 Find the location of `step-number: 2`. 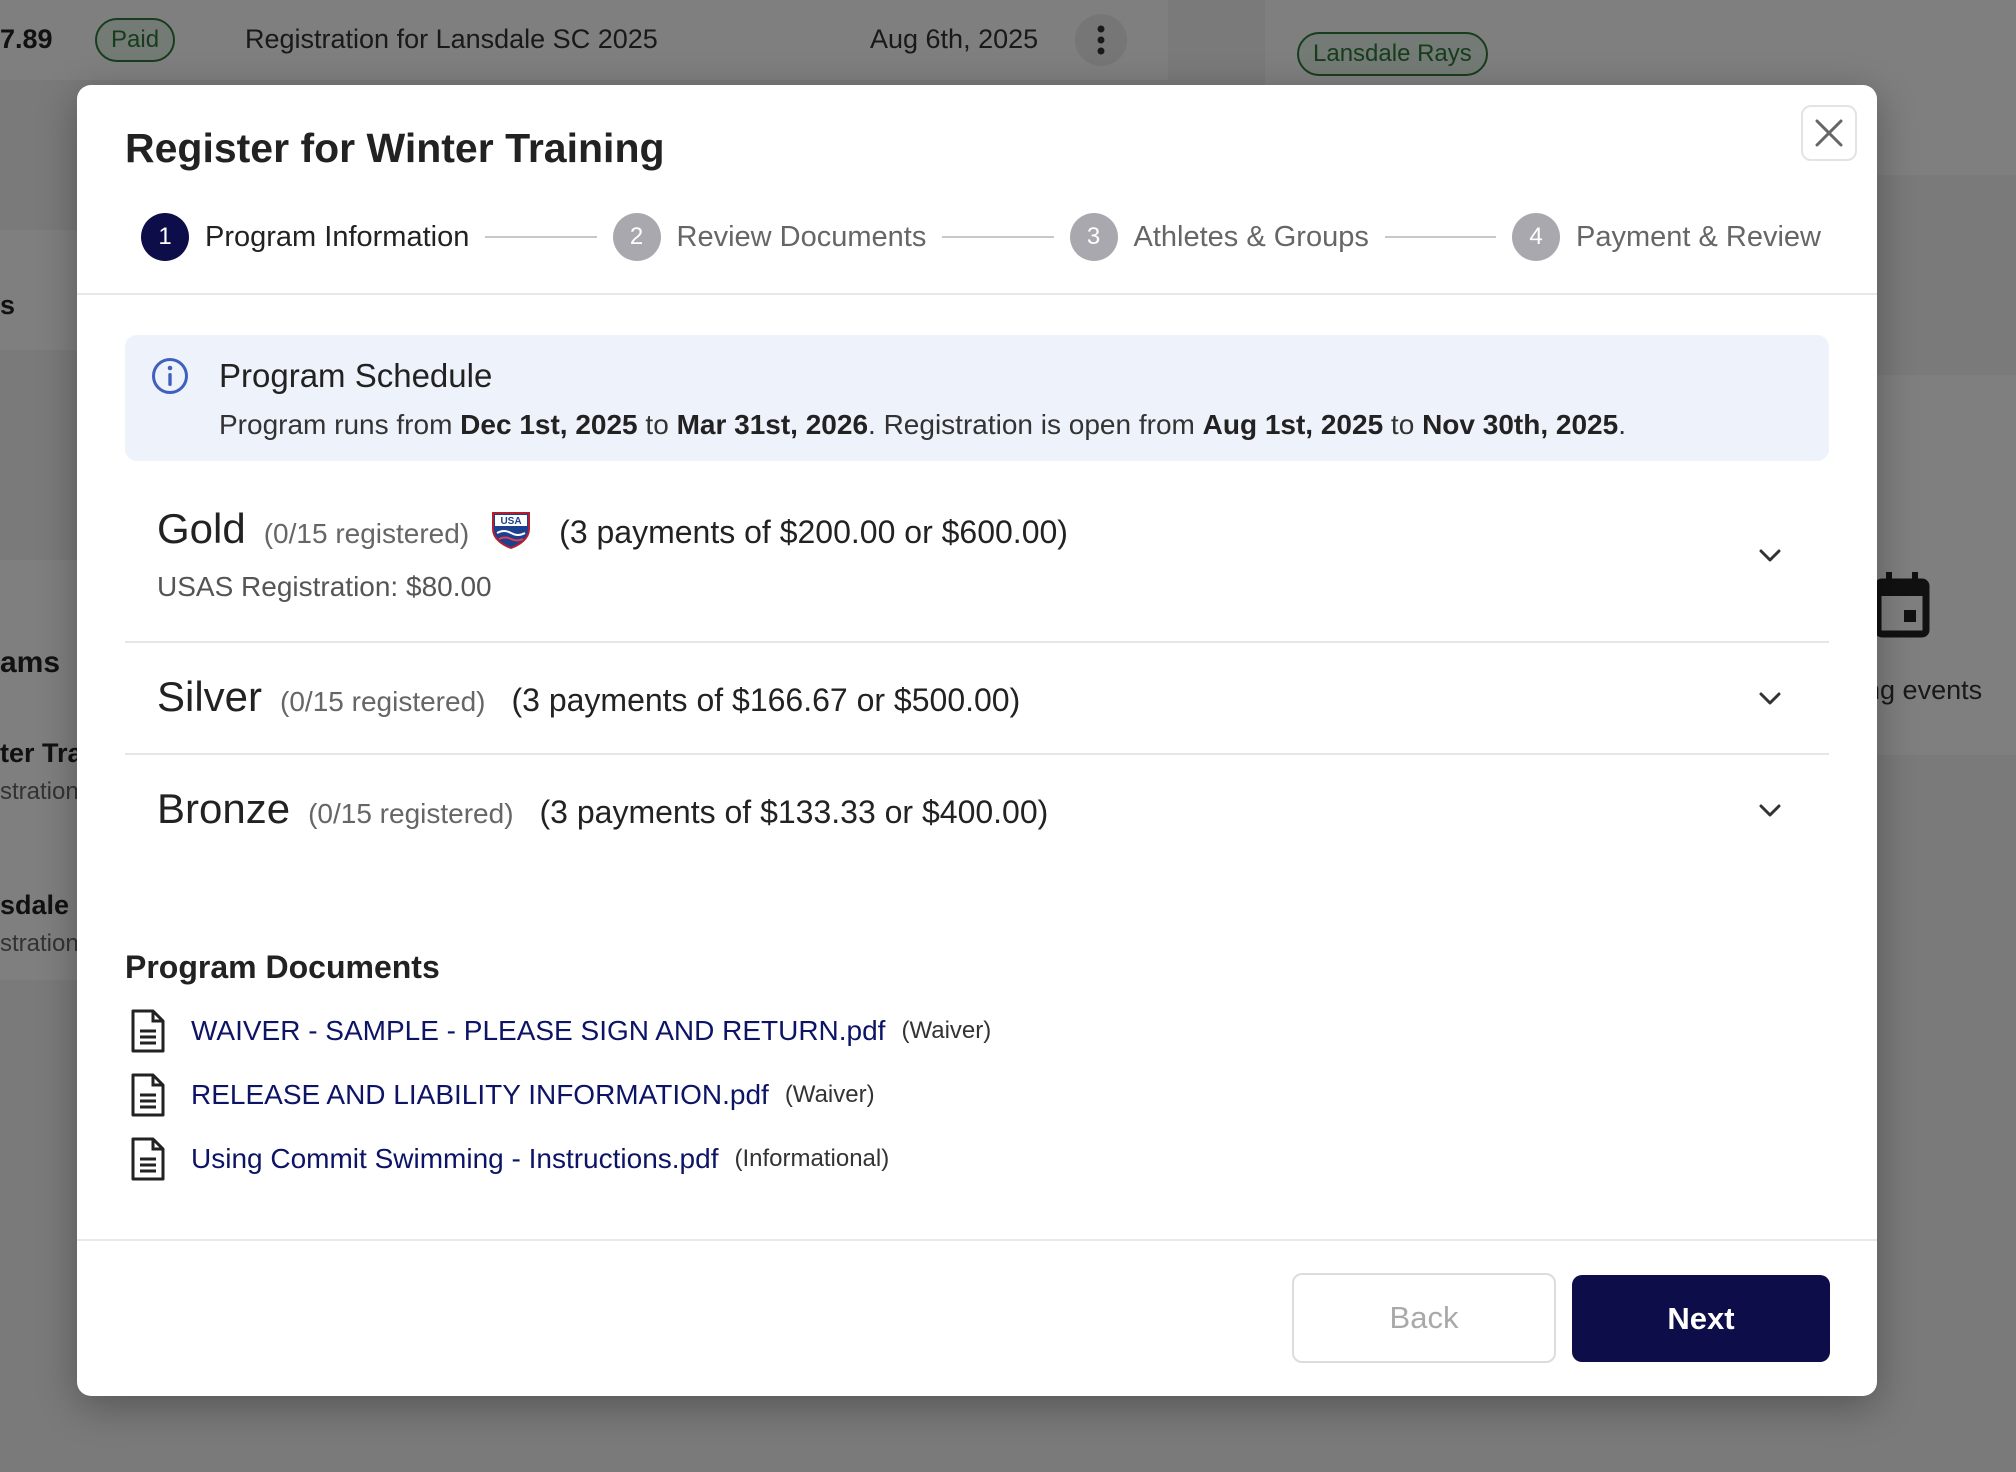

step-number: 2 is located at coordinates (636, 237).